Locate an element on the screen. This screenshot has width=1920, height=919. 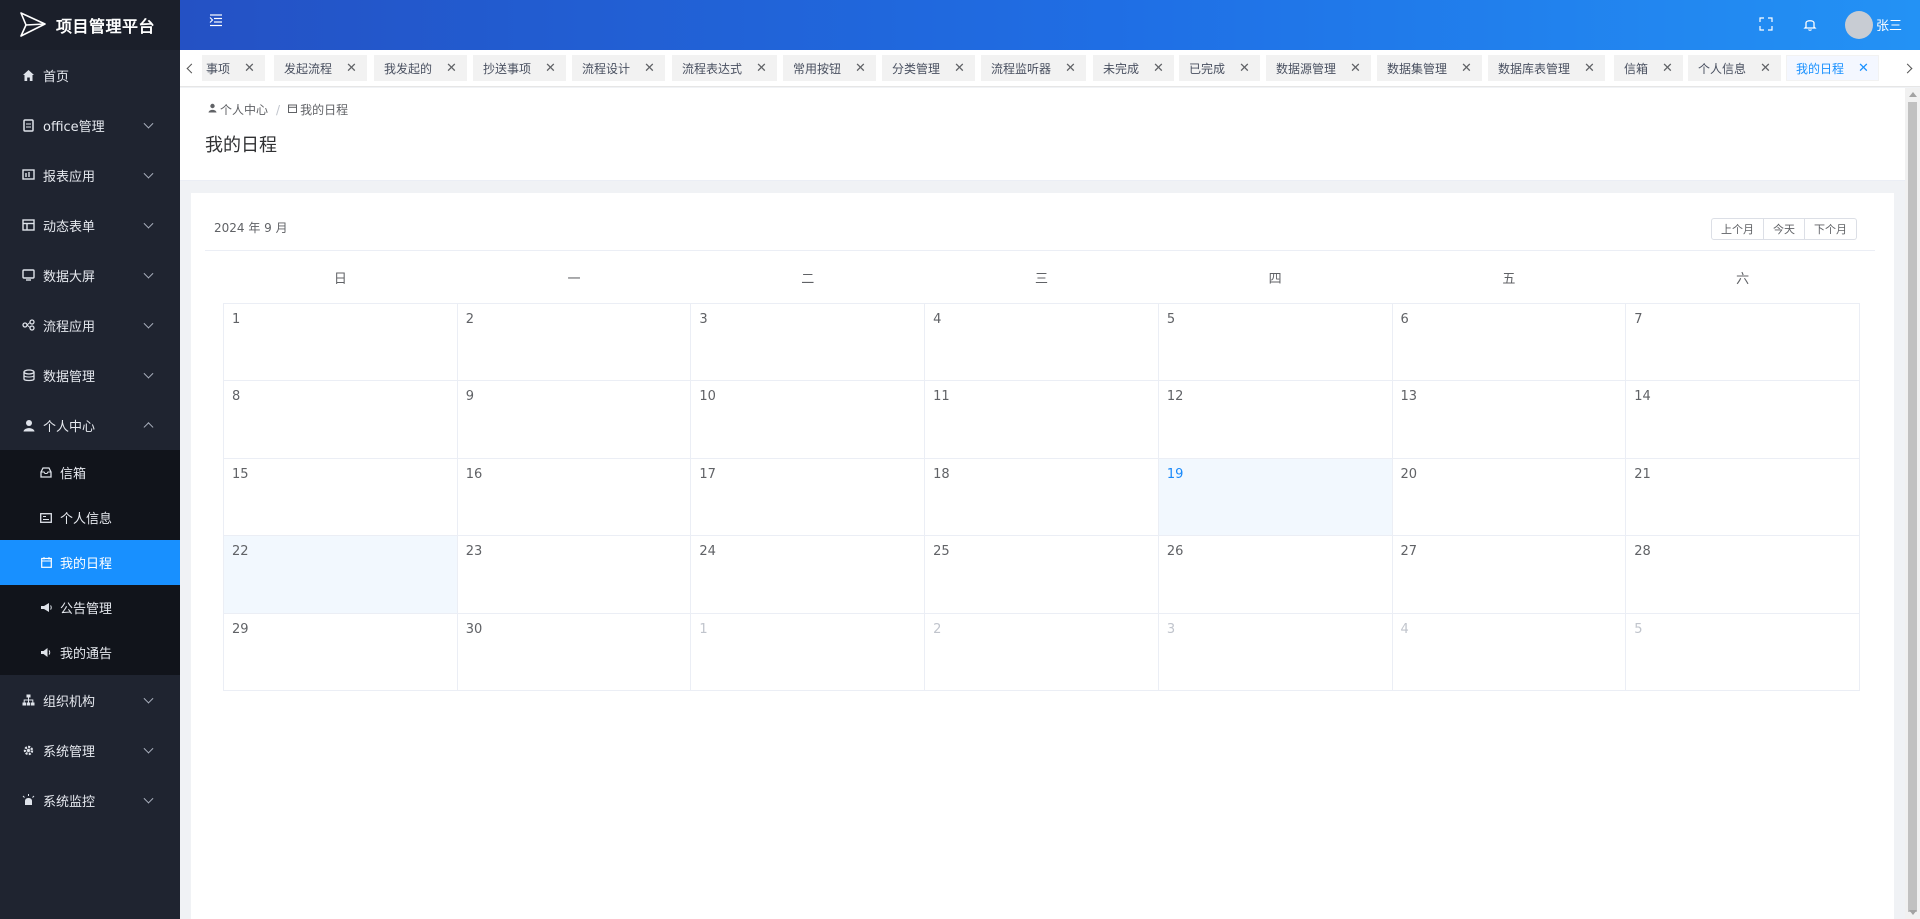
day-cell: 21 is located at coordinates (1742, 497).